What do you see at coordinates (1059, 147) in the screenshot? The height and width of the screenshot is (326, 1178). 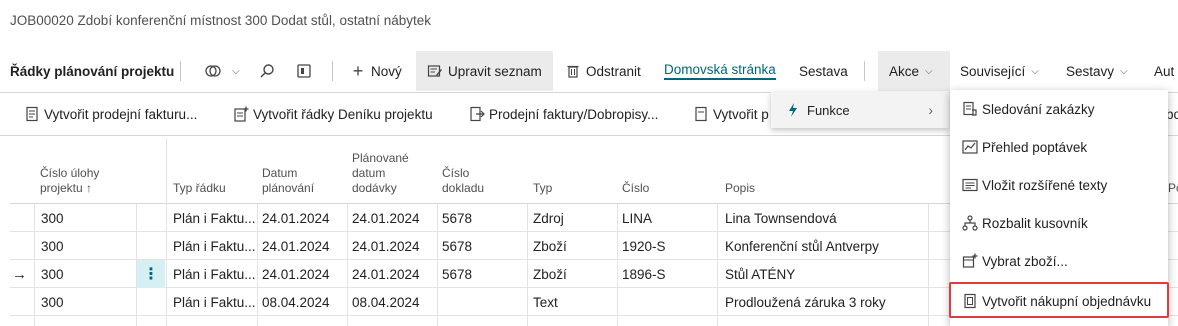 I see `menu-item-demand-overview: Přehled poptávek` at bounding box center [1059, 147].